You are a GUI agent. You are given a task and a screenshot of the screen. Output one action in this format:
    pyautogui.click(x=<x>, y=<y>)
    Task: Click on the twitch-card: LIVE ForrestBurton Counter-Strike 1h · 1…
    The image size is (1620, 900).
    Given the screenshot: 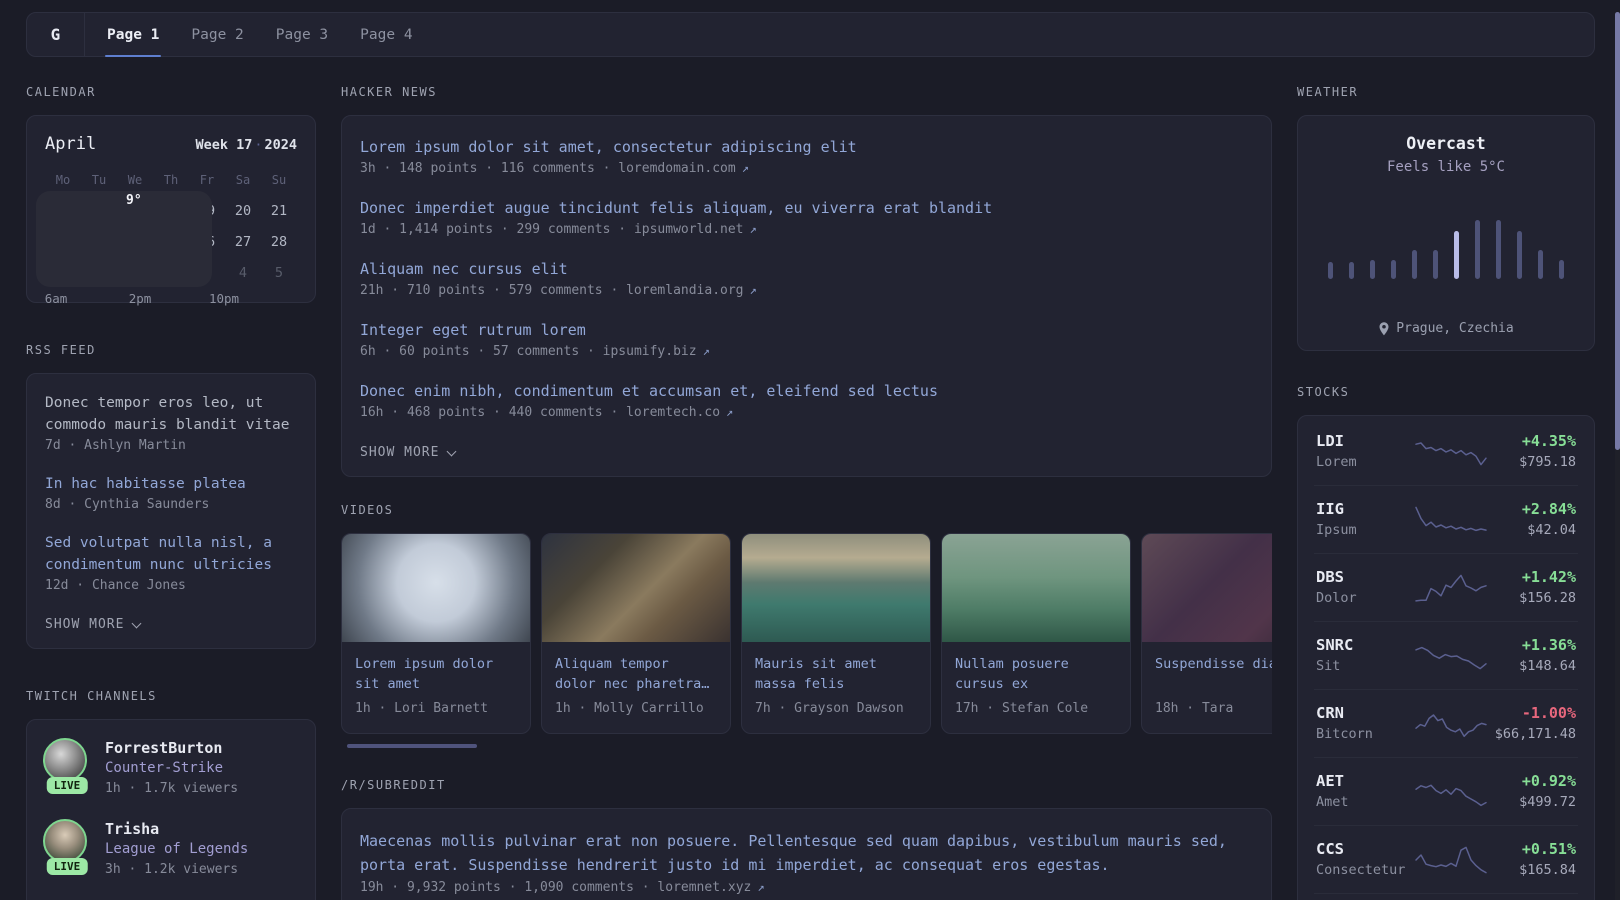 What is the action you would take?
    pyautogui.click(x=171, y=809)
    